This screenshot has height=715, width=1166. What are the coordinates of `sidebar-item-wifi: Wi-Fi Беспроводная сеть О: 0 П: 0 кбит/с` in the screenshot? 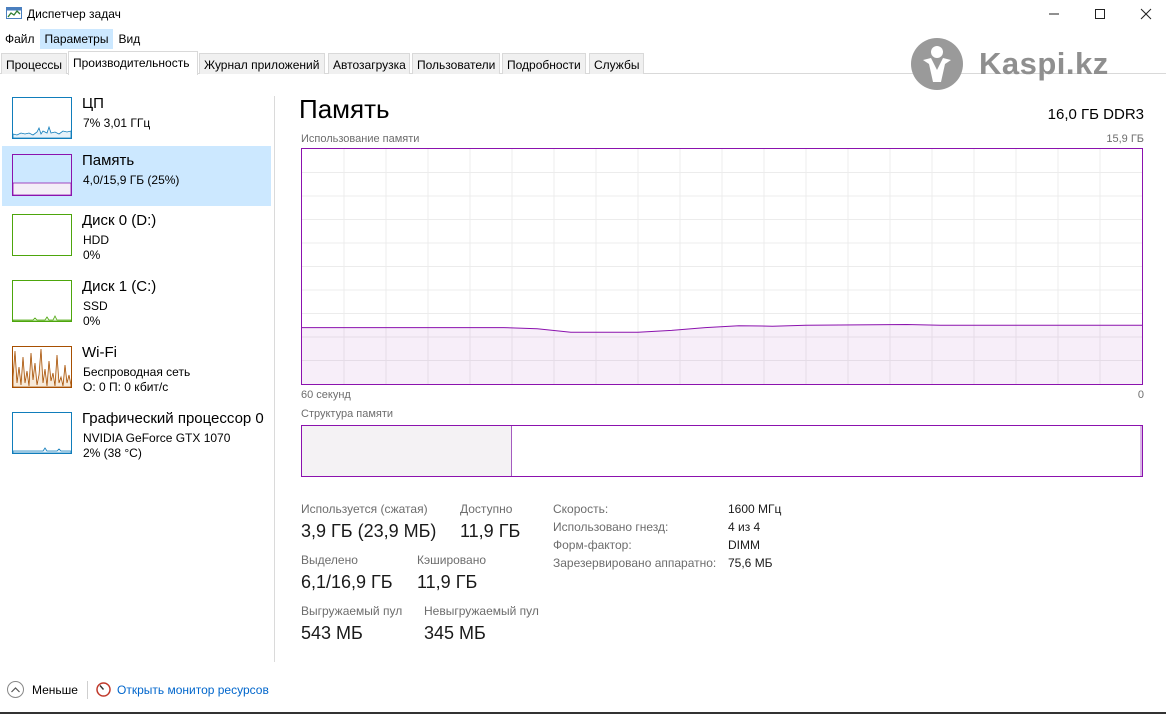 It's located at (136, 368).